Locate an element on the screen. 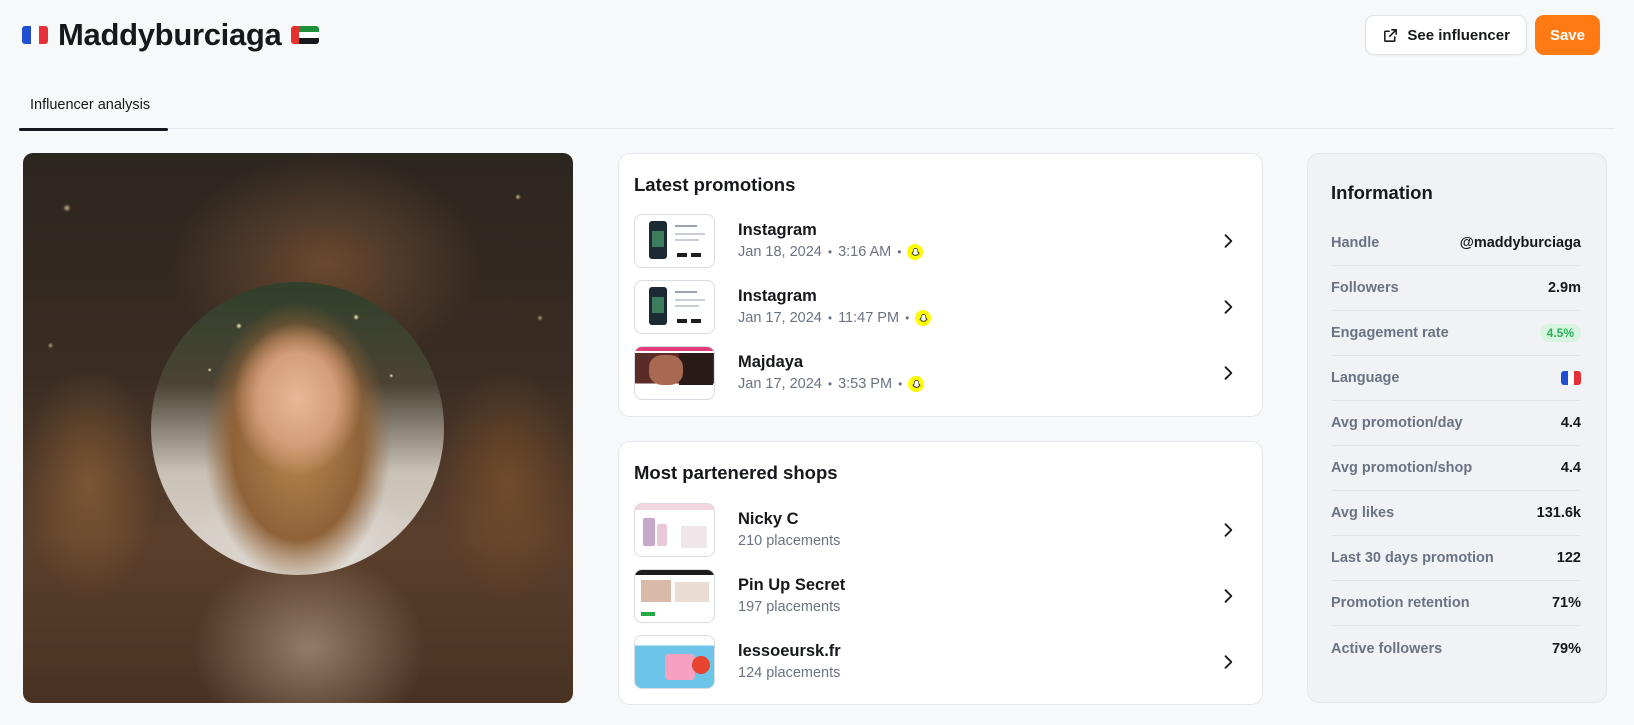 This screenshot has width=1634, height=725. promotion-text: Instagram Jan 18, 2024 • 3:16 AM • is located at coordinates (978, 241).